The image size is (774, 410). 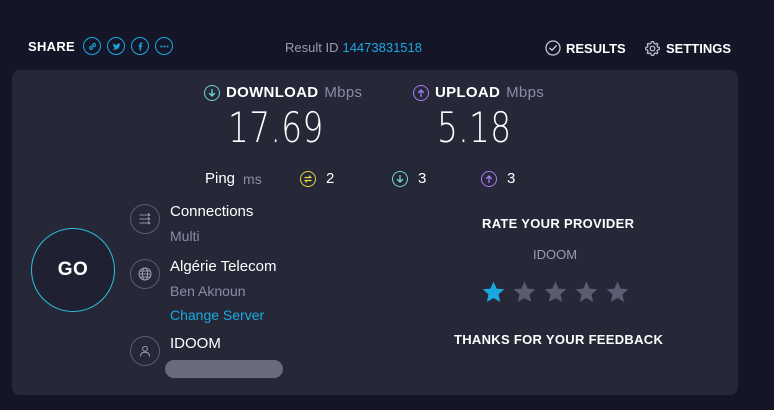 I want to click on share-bar: SHARE, so click(x=101, y=46).